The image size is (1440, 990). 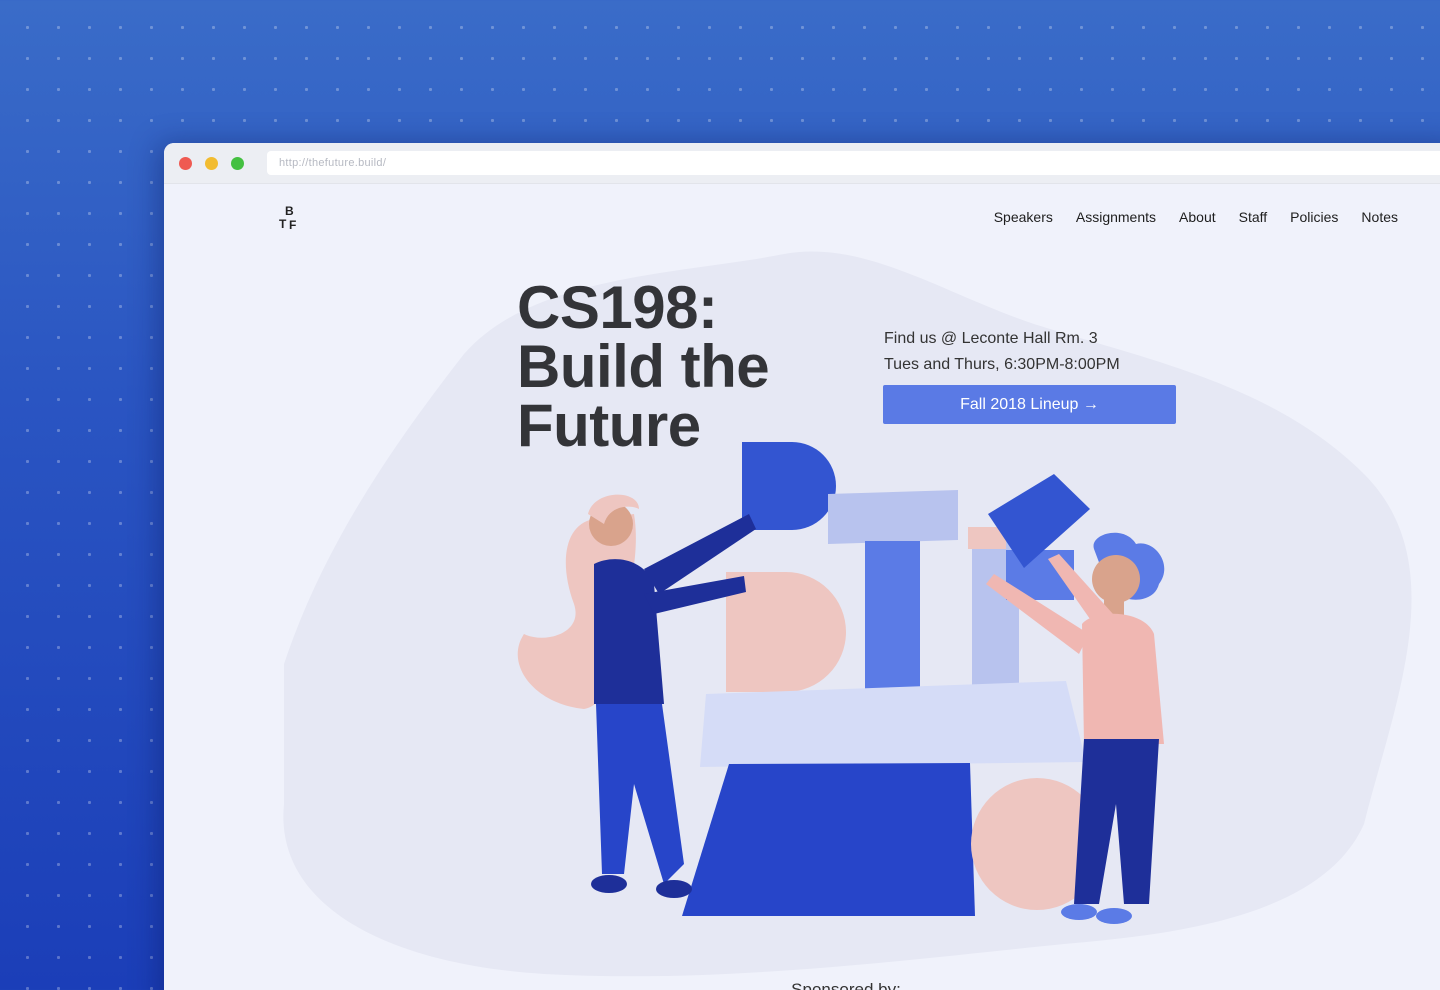 I want to click on browser-toolbar: http://thefuture.build/, so click(x=802, y=163).